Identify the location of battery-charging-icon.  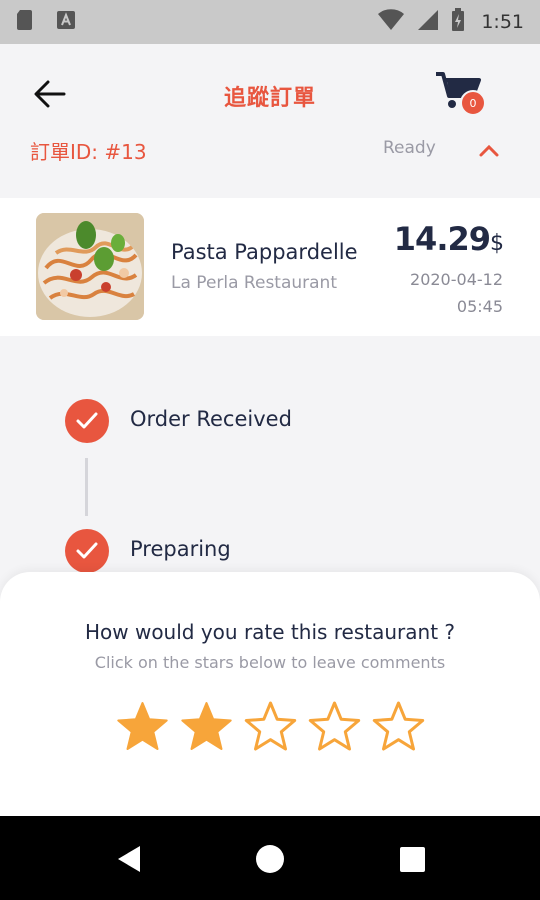
(458, 22).